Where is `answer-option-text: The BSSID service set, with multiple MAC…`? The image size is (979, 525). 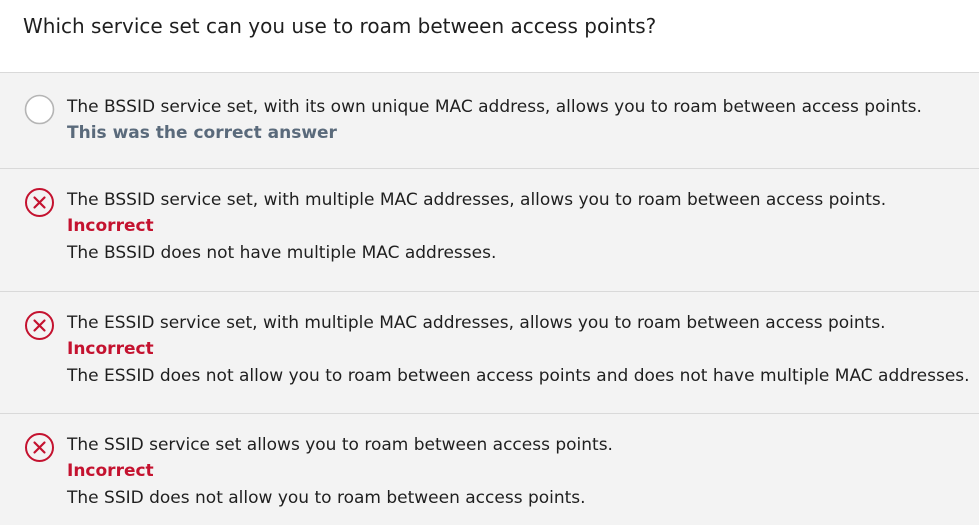
answer-option-text: The BSSID service set, with multiple MAC… is located at coordinates (477, 200).